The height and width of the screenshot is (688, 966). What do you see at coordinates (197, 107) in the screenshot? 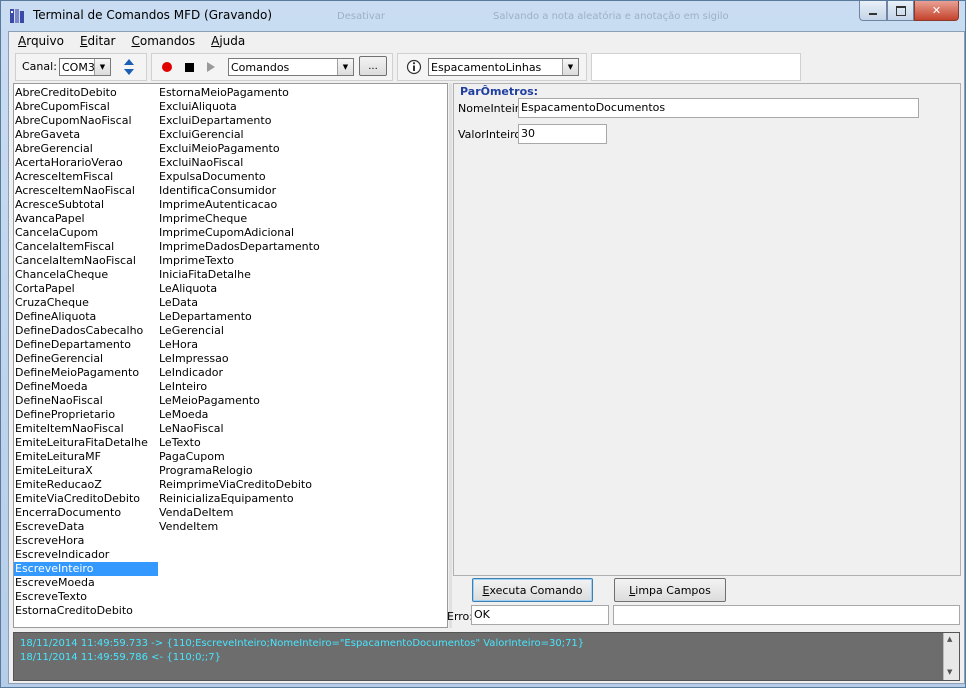
I see `command-item: ExcluiAliquota` at bounding box center [197, 107].